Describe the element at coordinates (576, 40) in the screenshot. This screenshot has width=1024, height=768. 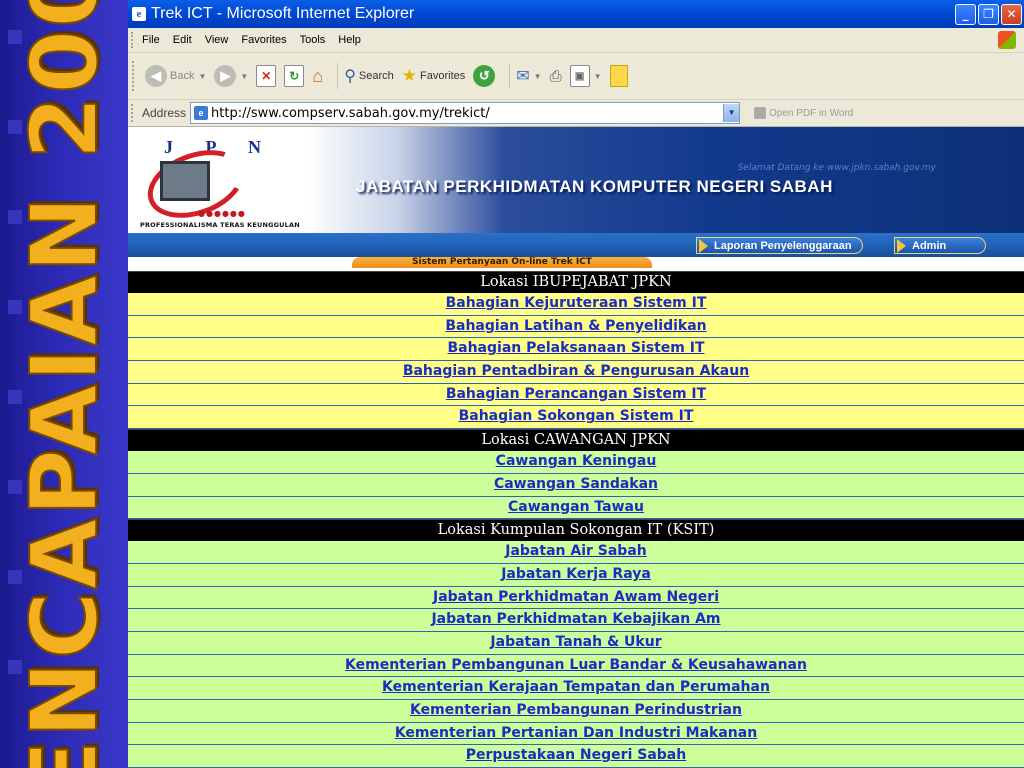
I see `menu-bar: File Edit View Favorites Tools Help` at that location.